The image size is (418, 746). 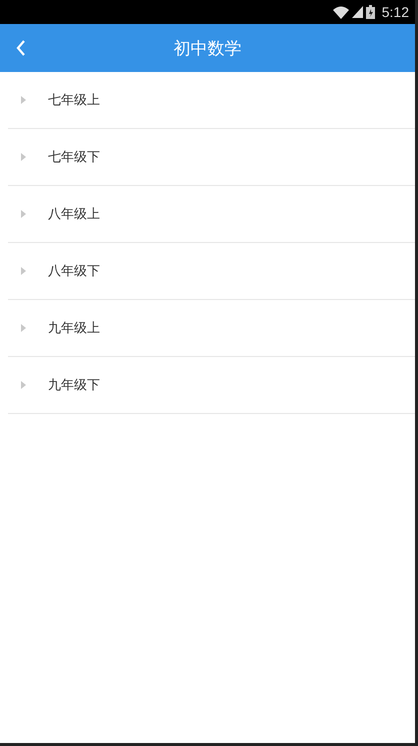 I want to click on list-item: 八年级上, so click(x=211, y=214).